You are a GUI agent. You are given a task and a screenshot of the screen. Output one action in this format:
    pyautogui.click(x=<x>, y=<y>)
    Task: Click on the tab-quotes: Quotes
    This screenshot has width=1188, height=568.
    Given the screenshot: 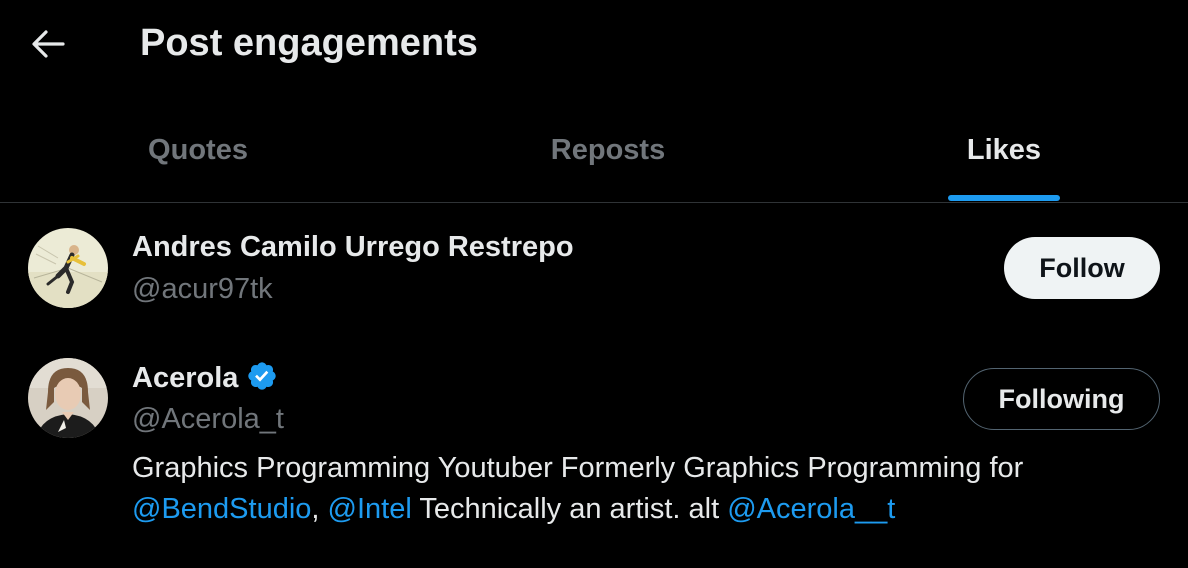 What is the action you would take?
    pyautogui.click(x=198, y=150)
    